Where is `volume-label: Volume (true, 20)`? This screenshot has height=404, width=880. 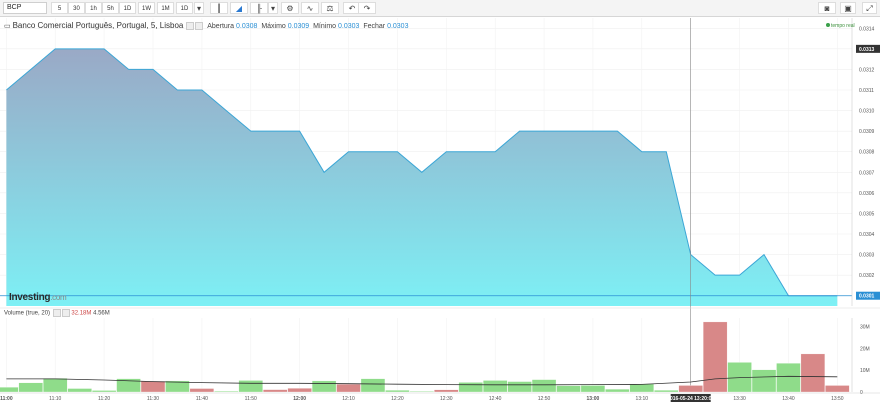
volume-label: Volume (true, 20) is located at coordinates (27, 313).